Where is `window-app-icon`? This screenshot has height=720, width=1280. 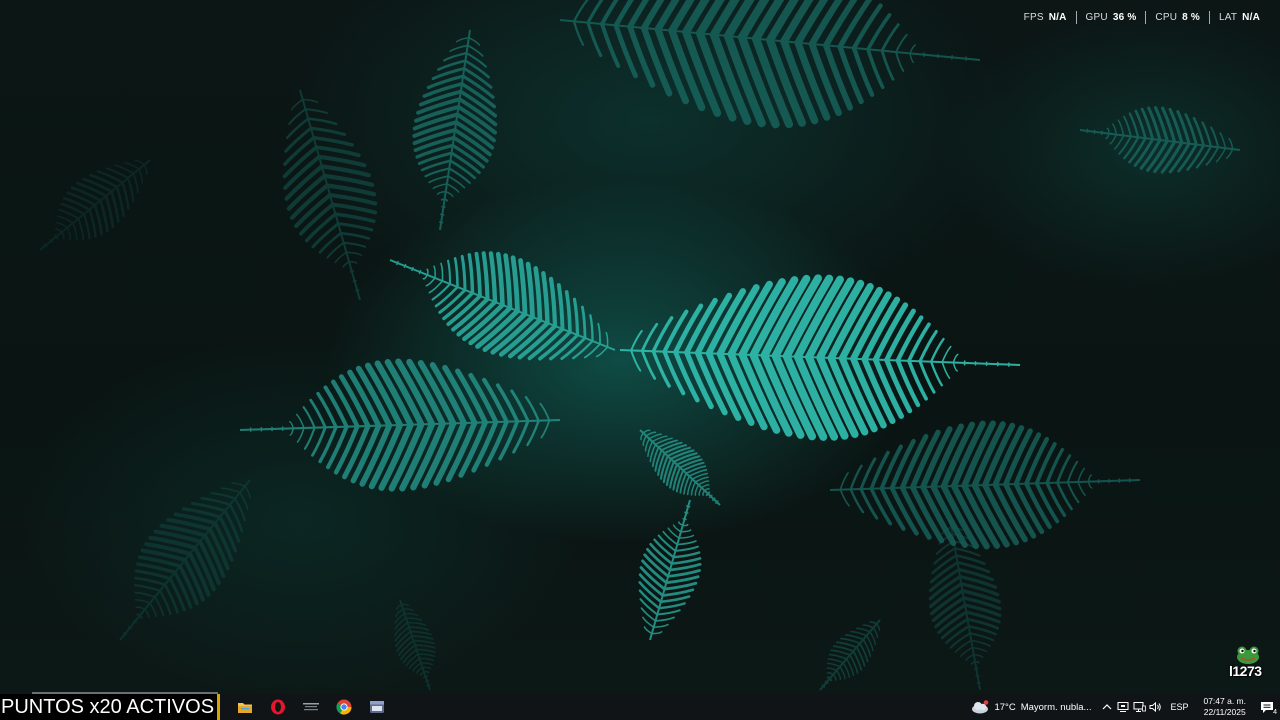
window-app-icon is located at coordinates (376, 707).